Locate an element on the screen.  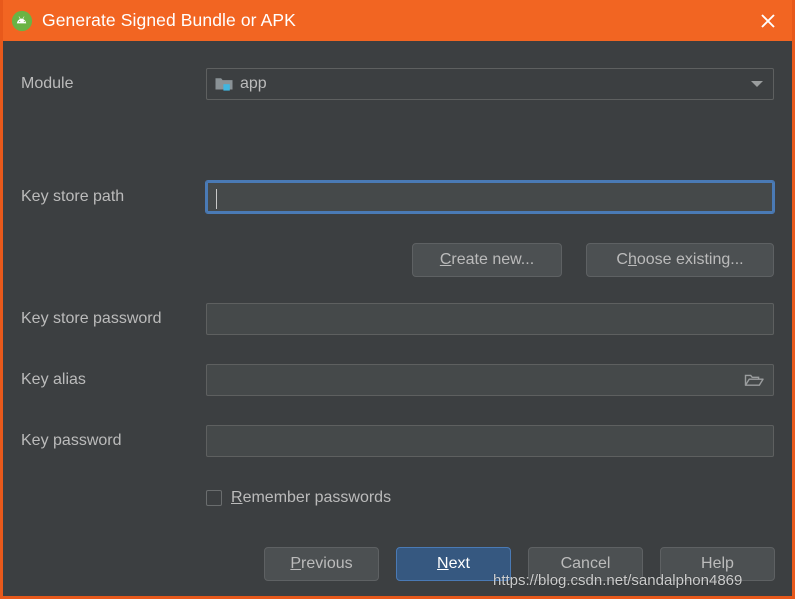
cancel-label: Cancel is located at coordinates (585, 563).